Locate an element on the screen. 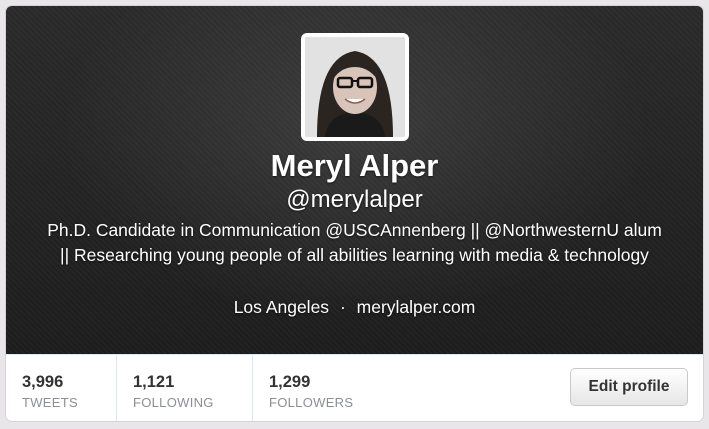 Image resolution: width=709 pixels, height=429 pixels. stat-tweets: 3,996 TWEETS is located at coordinates (61, 388).